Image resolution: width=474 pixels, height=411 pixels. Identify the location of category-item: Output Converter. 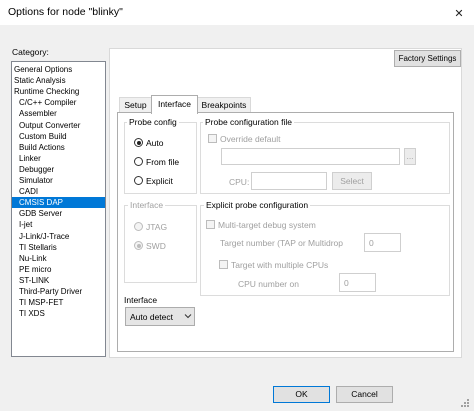
(58, 125).